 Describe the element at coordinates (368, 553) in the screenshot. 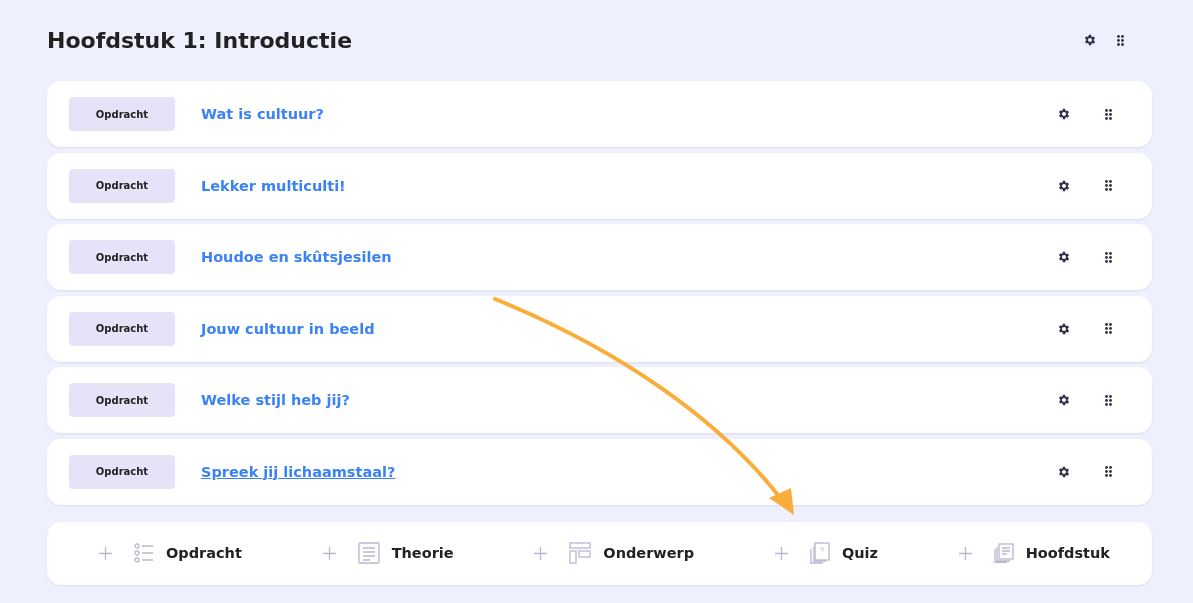

I see `document-icon` at that location.